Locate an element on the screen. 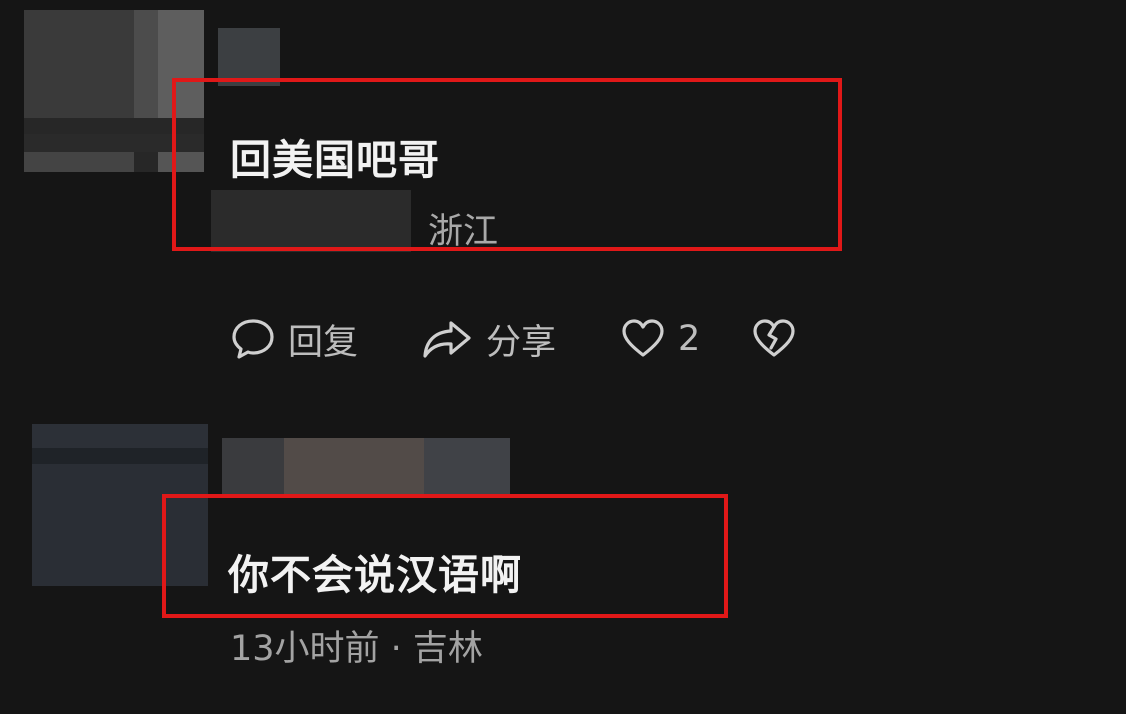 The height and width of the screenshot is (714, 1126). reply-button: 回复 is located at coordinates (294, 339).